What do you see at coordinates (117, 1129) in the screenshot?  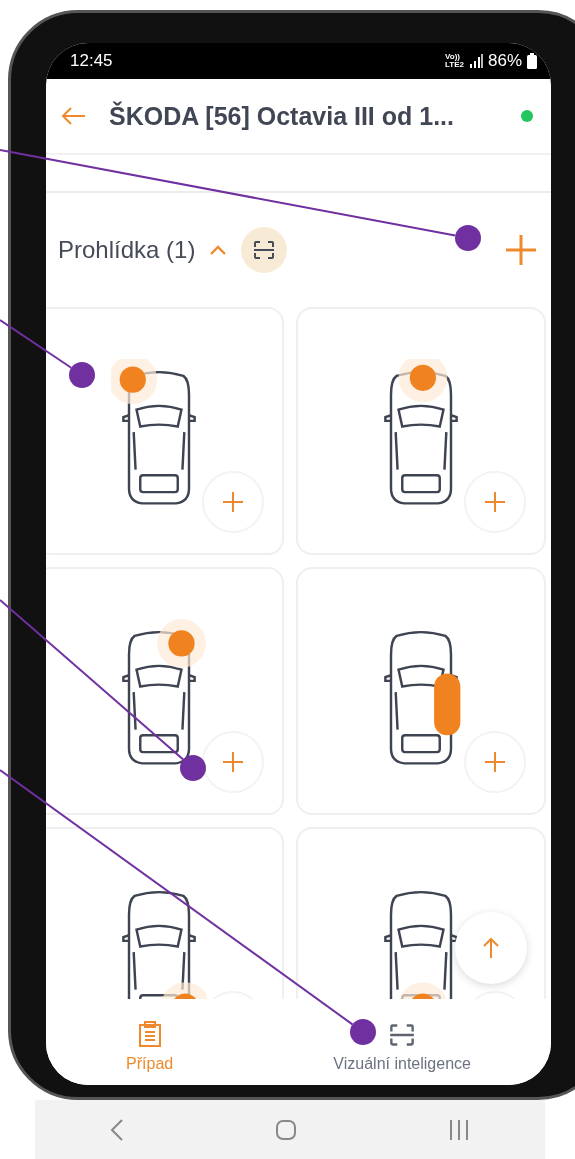 I see `back-icon` at bounding box center [117, 1129].